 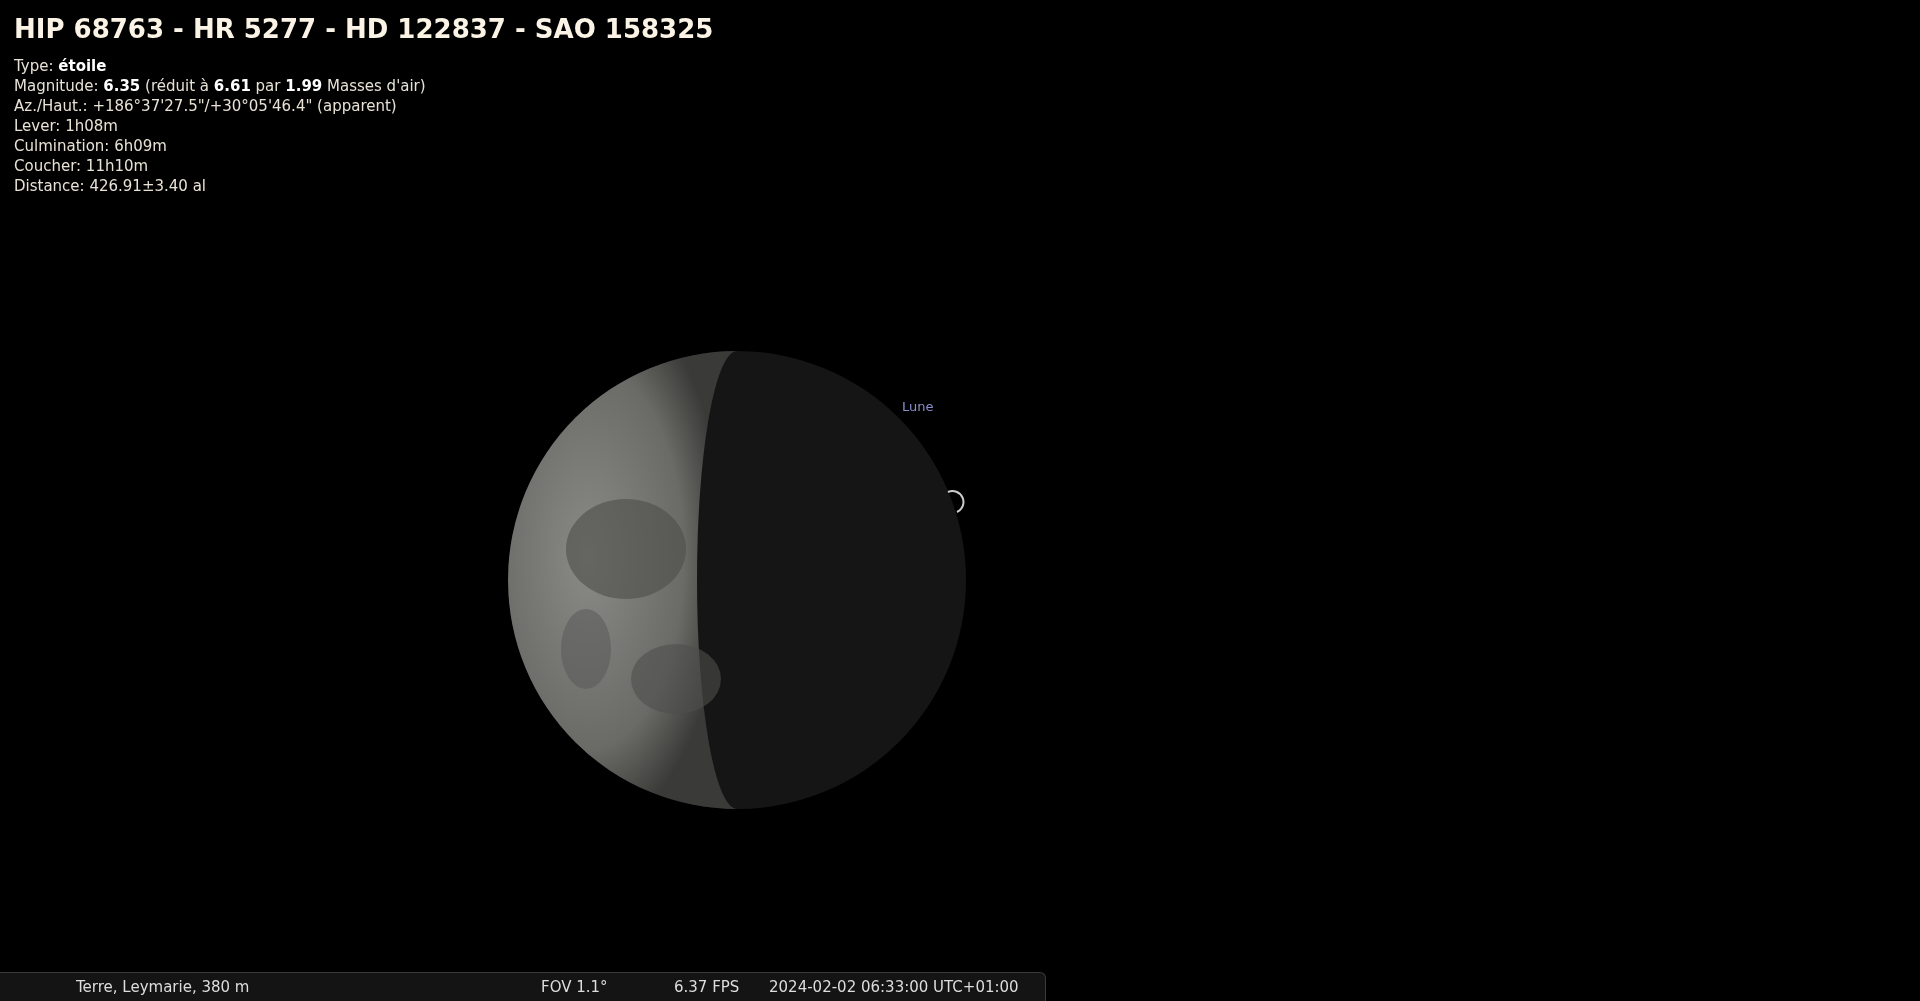 What do you see at coordinates (364, 29) in the screenshot?
I see `object-title: HIP 68763 - HR 5277 - HD 122837 - SAO 158325` at bounding box center [364, 29].